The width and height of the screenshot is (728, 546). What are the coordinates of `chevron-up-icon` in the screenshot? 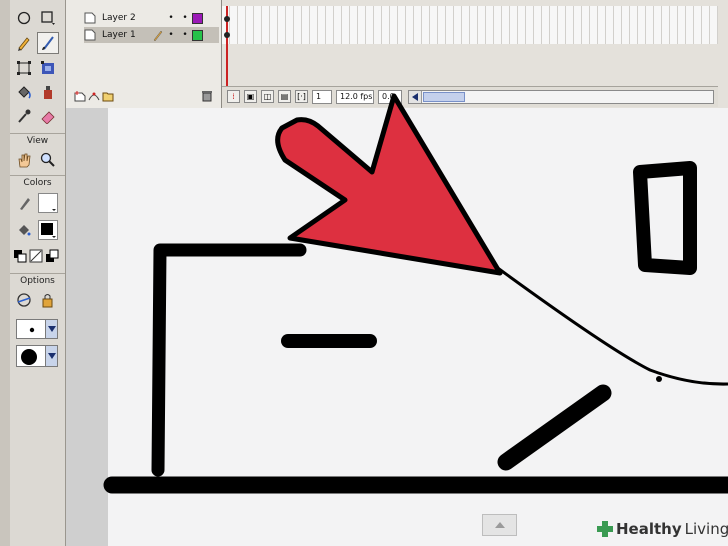 It's located at (499, 525).